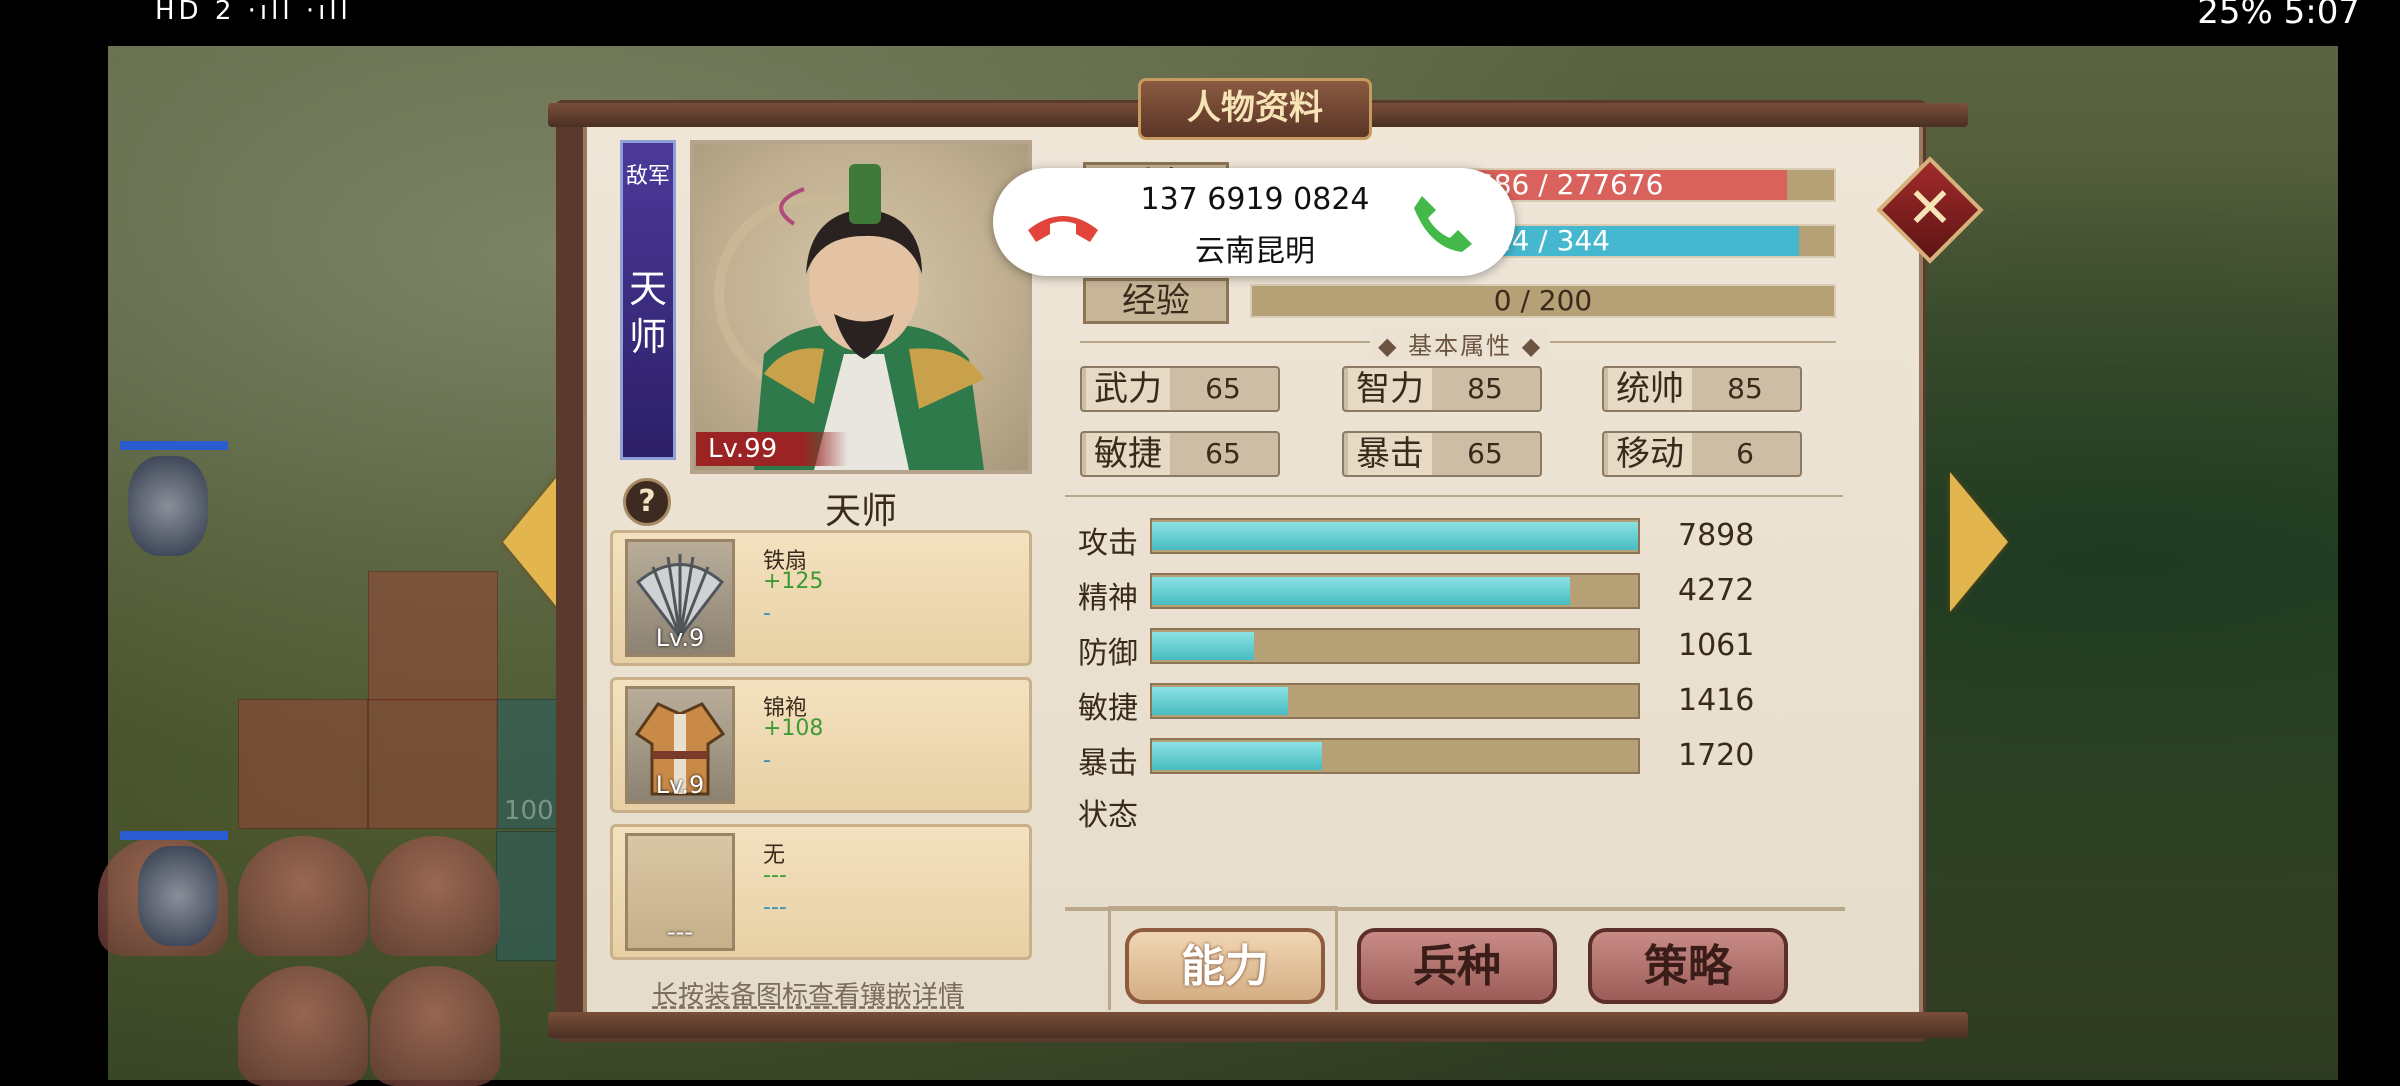 The height and width of the screenshot is (1086, 2400). I want to click on close-icon: ✕, so click(1930, 209).